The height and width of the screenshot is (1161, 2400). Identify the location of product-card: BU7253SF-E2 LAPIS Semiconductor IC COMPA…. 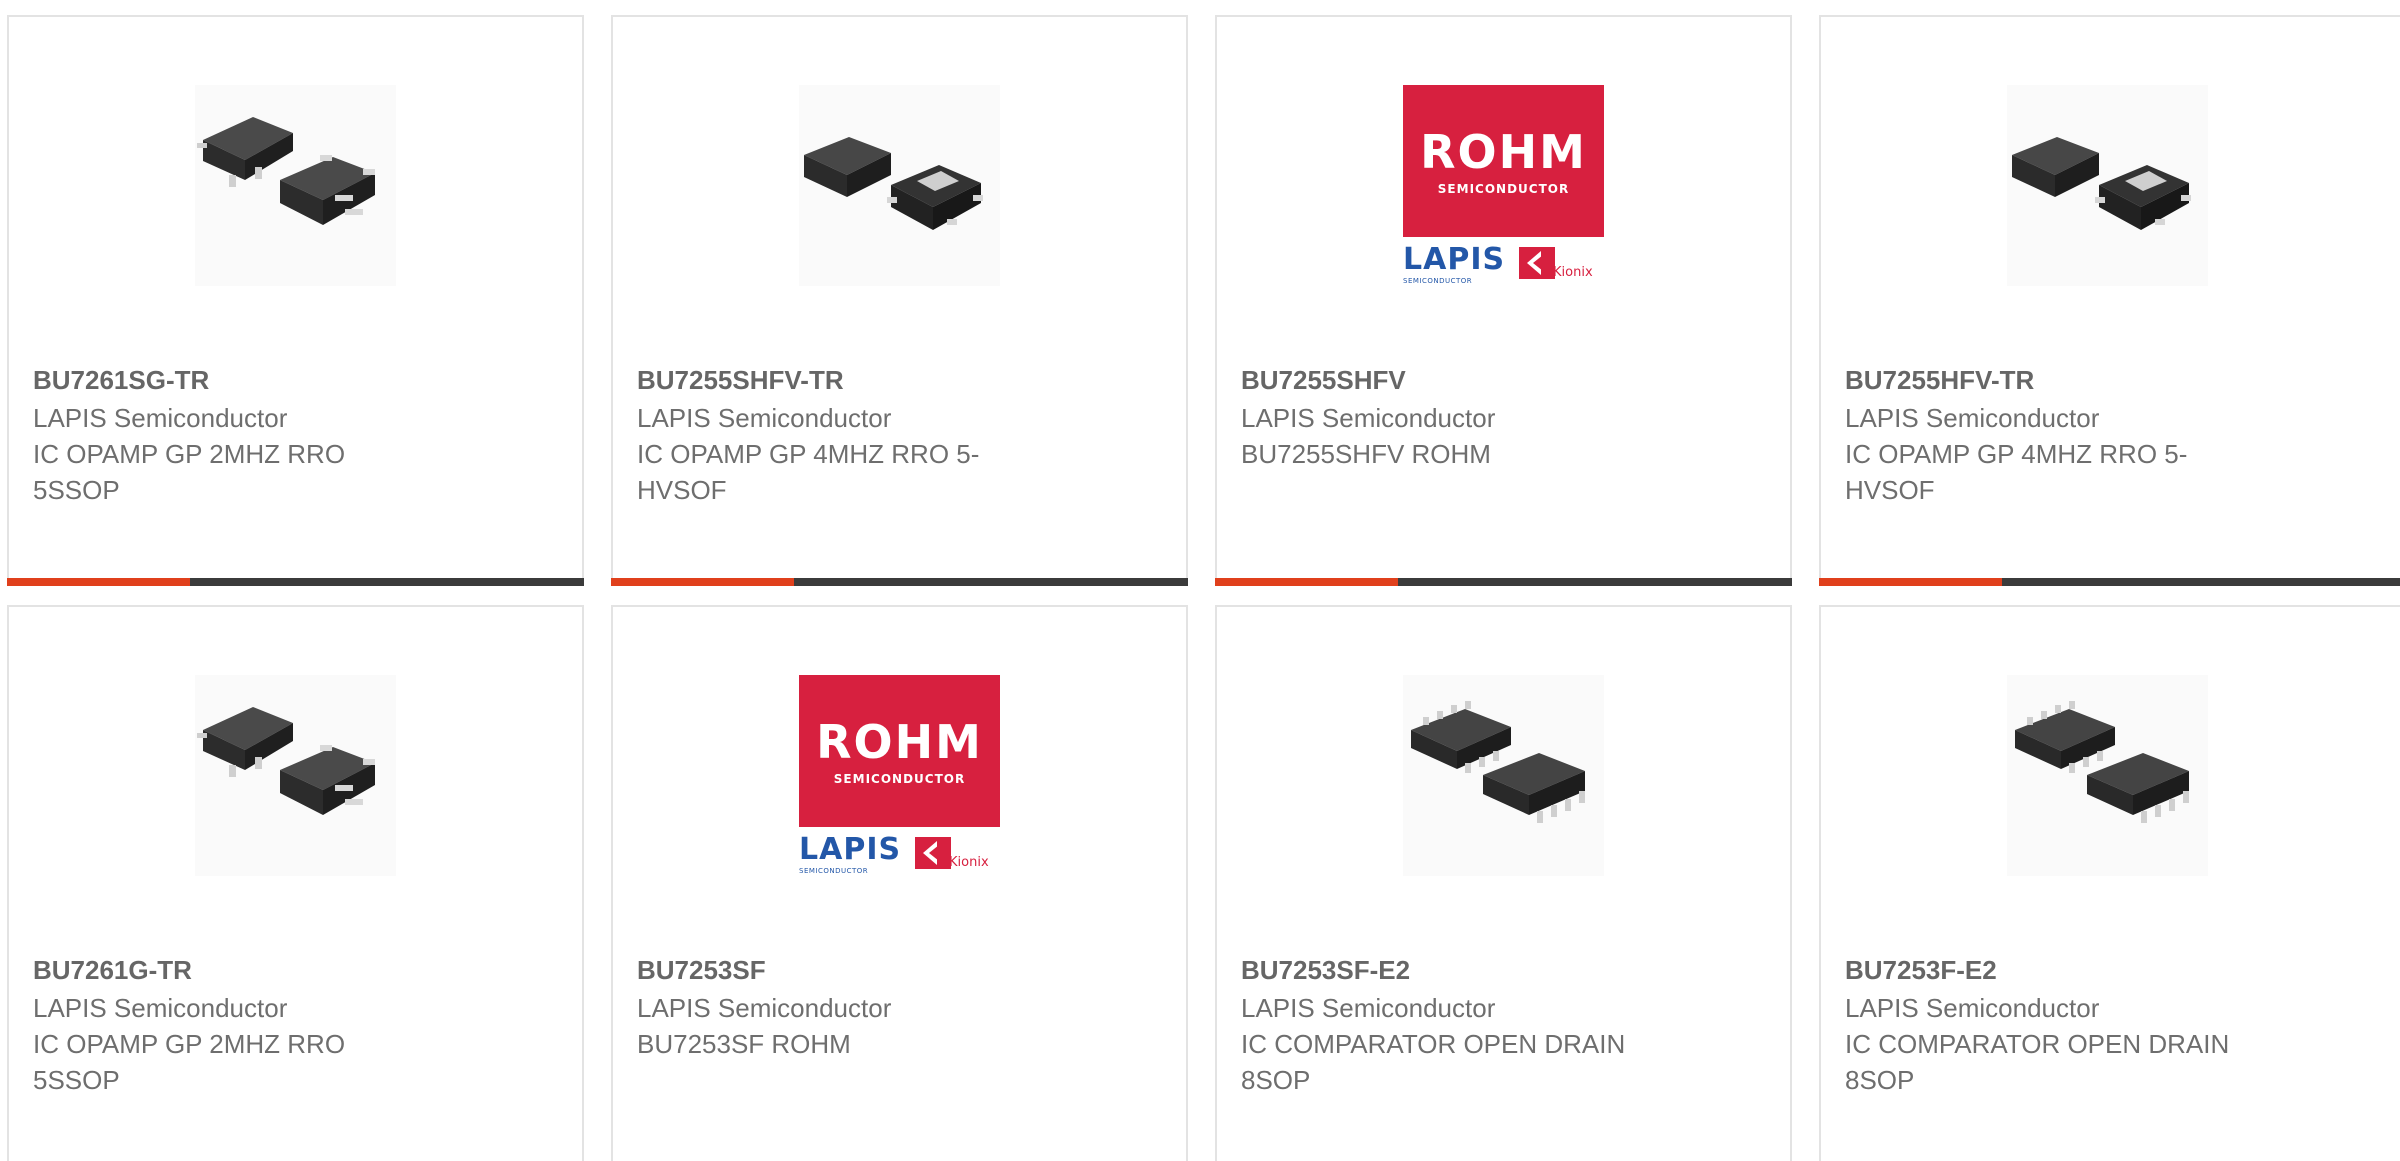
(1503, 883).